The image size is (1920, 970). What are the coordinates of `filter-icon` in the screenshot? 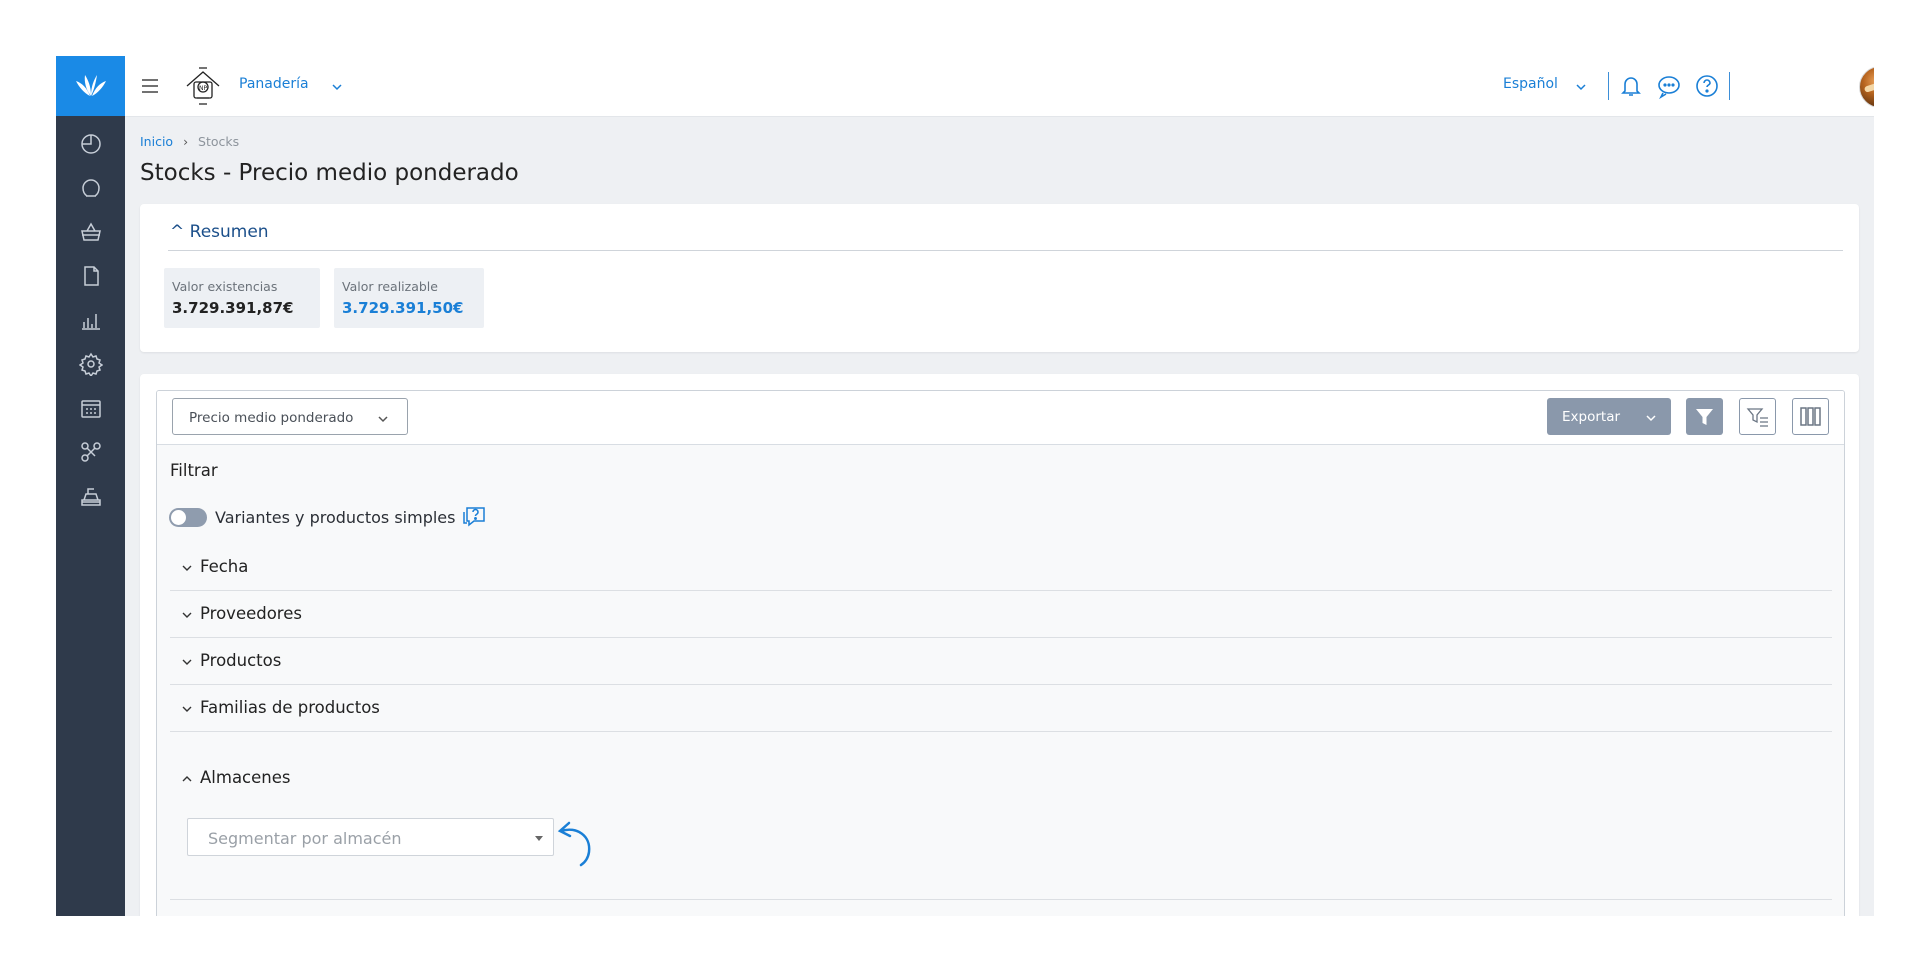 It's located at (1704, 417).